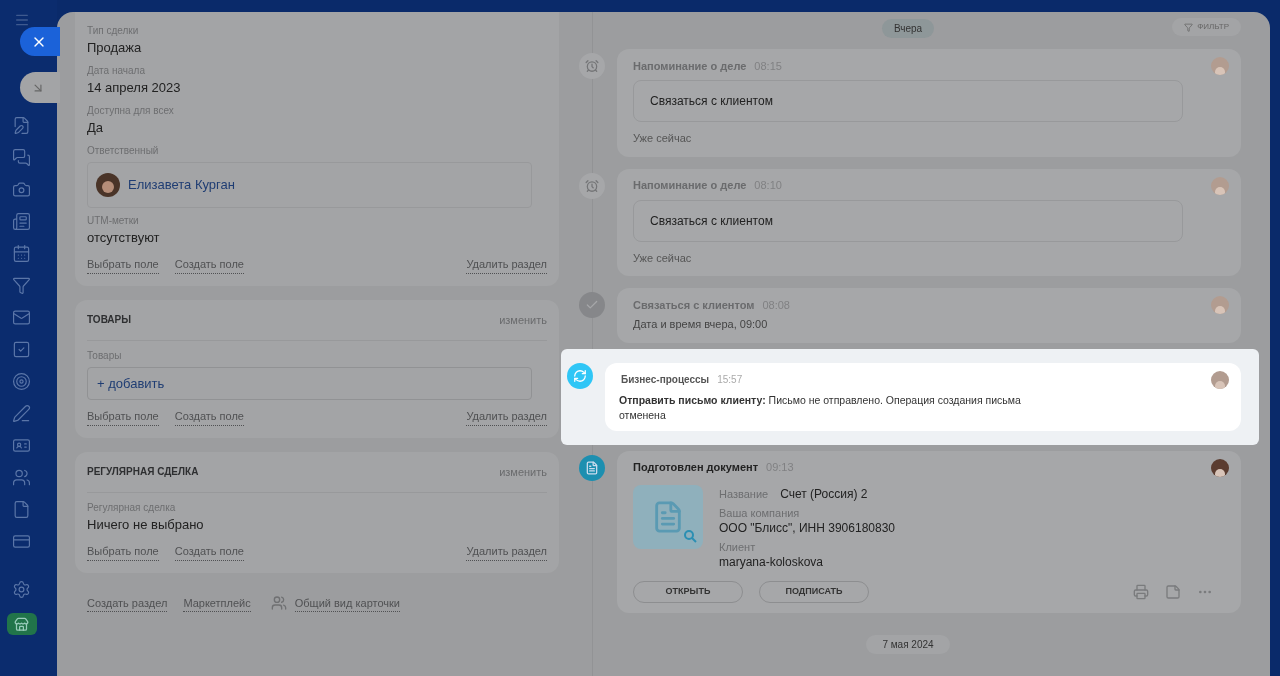 Image resolution: width=1280 pixels, height=676 pixels. I want to click on camera-icon, so click(21, 189).